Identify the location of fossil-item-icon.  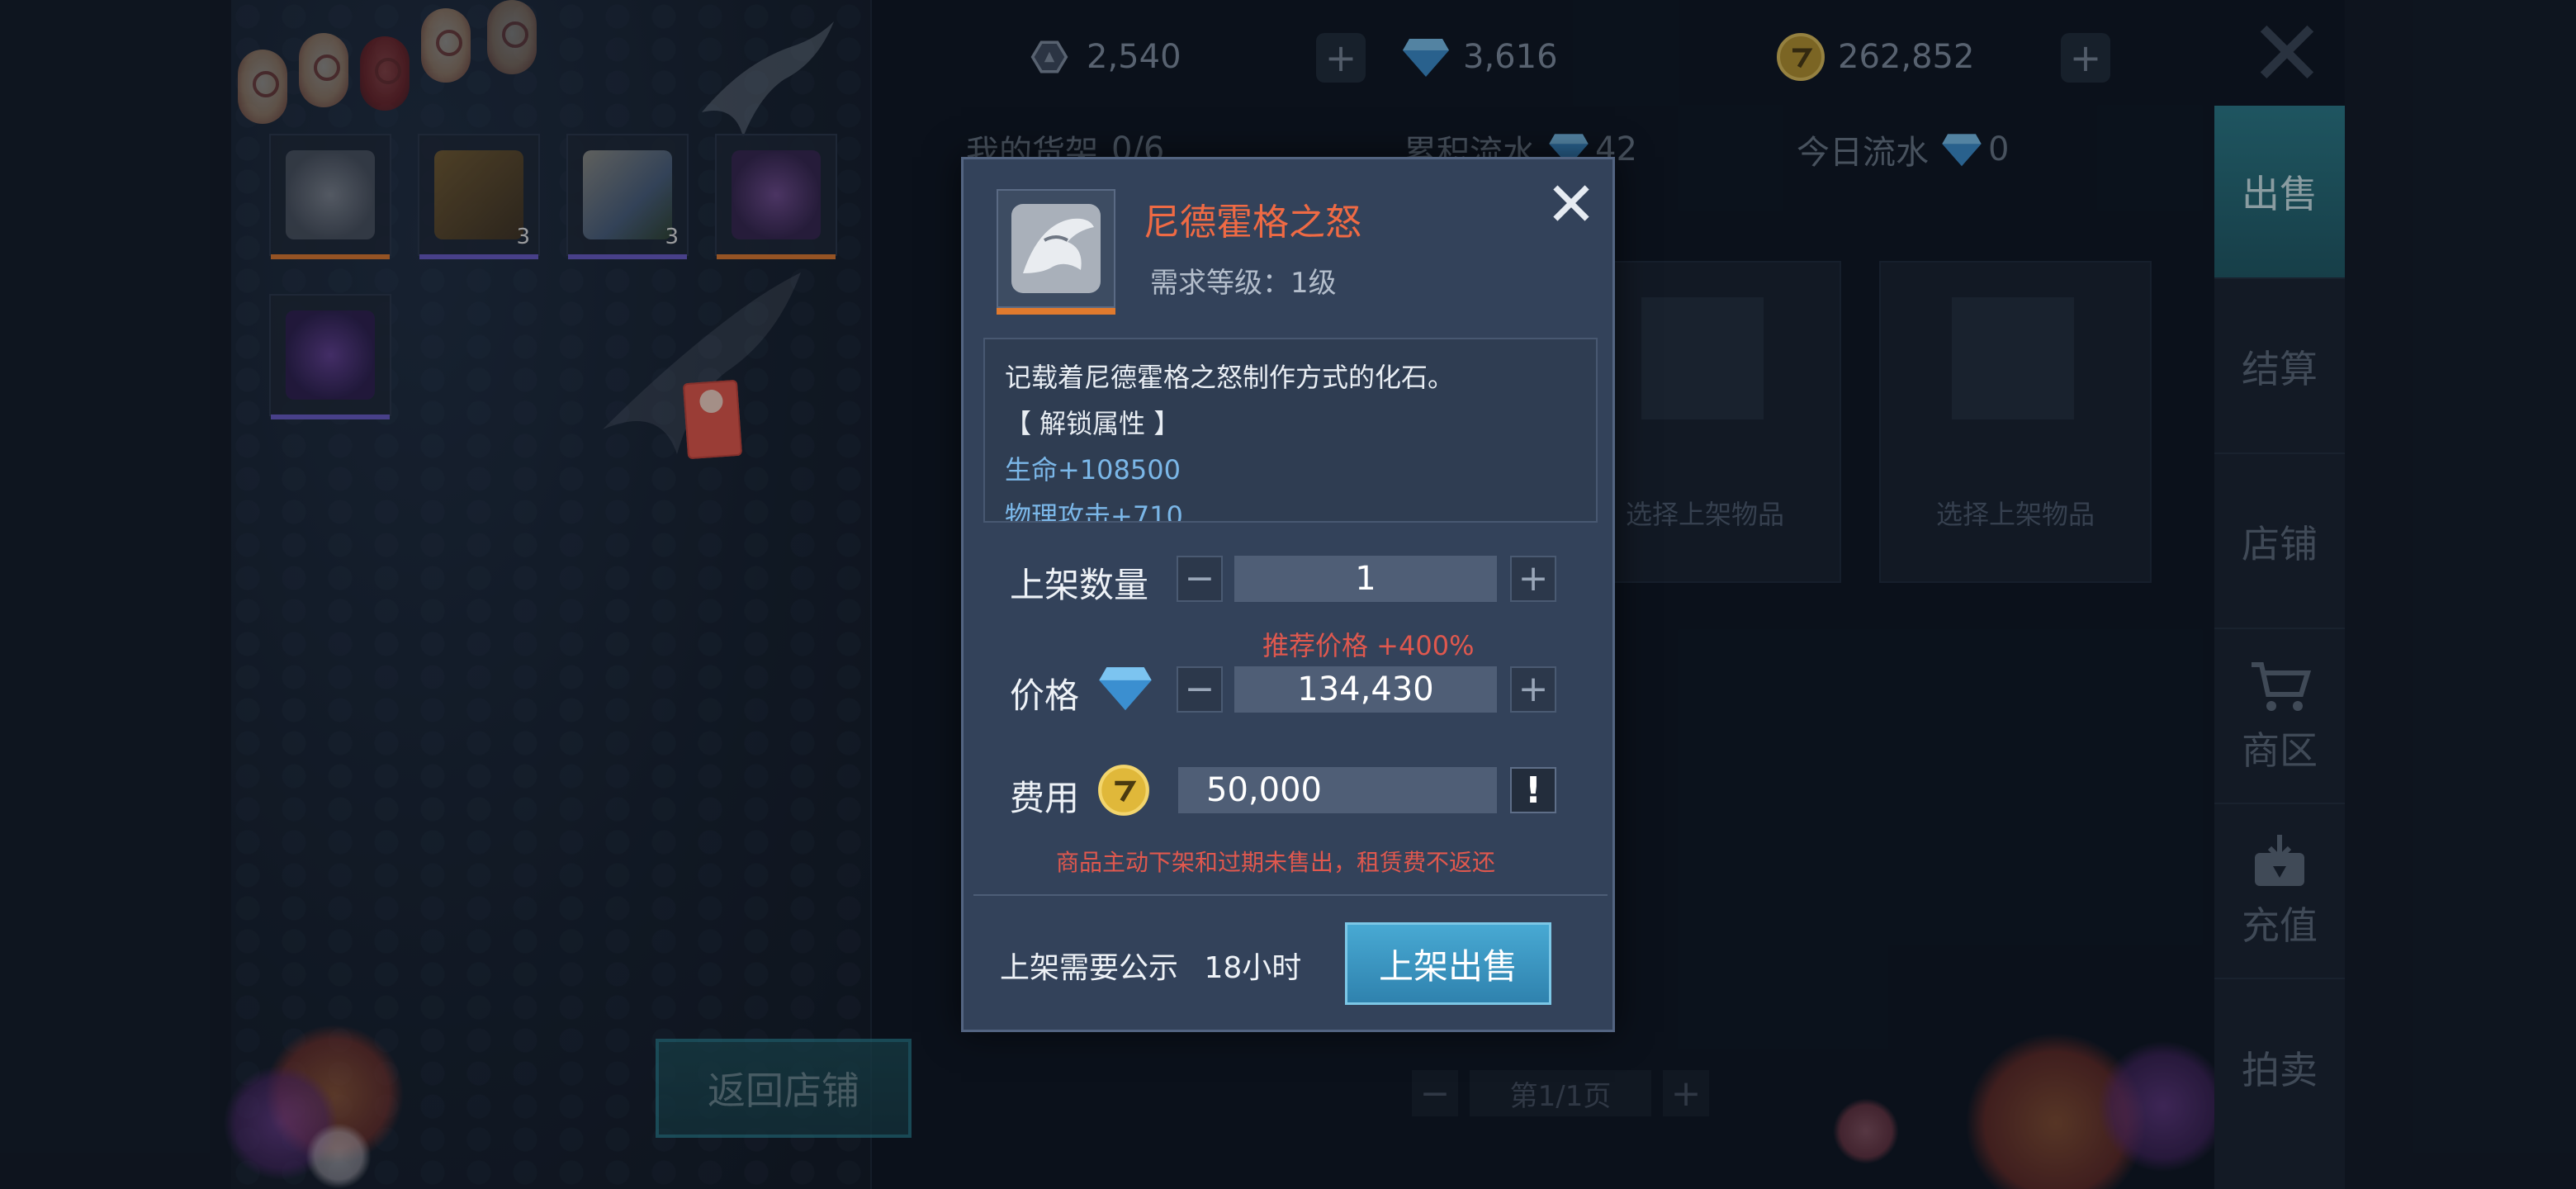
(330, 194).